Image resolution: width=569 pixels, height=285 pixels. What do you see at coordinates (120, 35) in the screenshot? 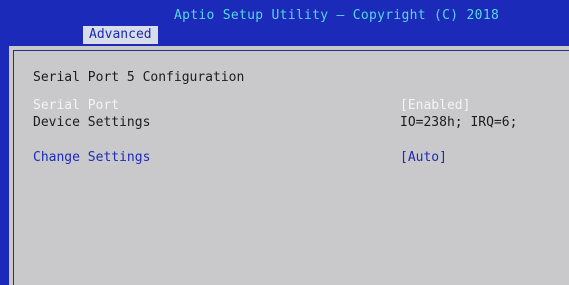
I see `tab-advanced: Advanced` at bounding box center [120, 35].